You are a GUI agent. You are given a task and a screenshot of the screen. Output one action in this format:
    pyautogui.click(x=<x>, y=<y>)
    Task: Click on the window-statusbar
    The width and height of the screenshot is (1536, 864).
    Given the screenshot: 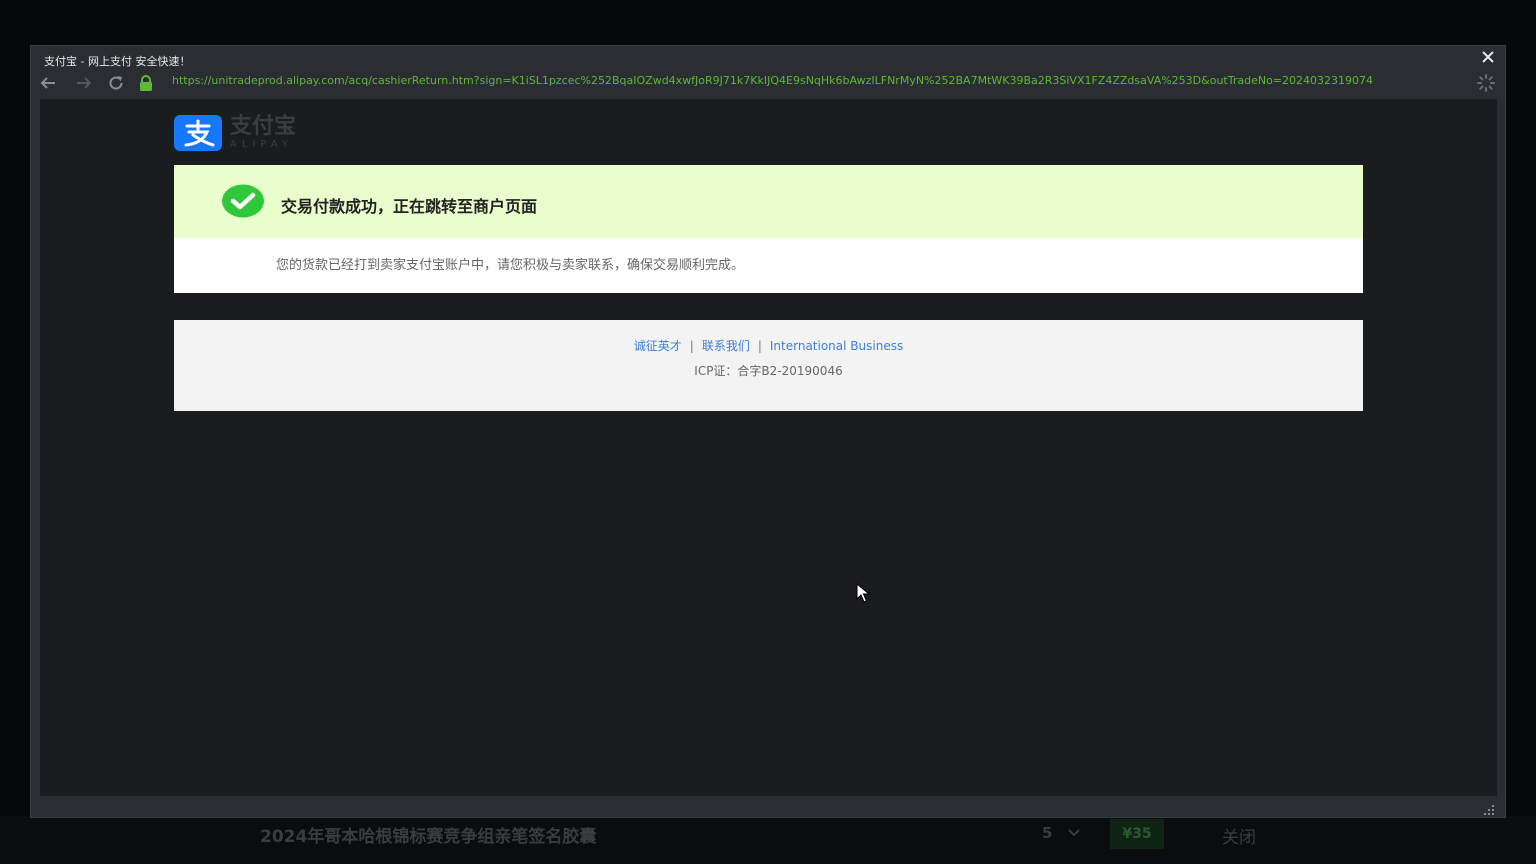 What is the action you would take?
    pyautogui.click(x=768, y=807)
    